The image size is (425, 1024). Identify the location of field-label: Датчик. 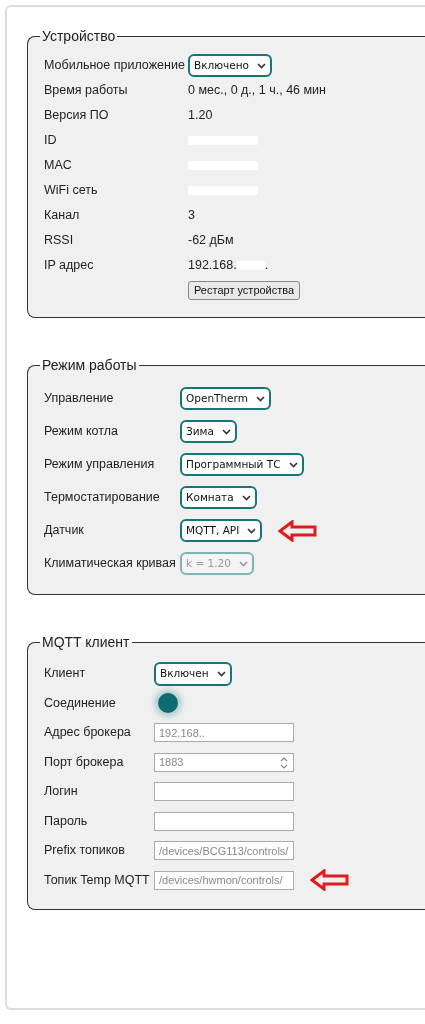
(64, 531).